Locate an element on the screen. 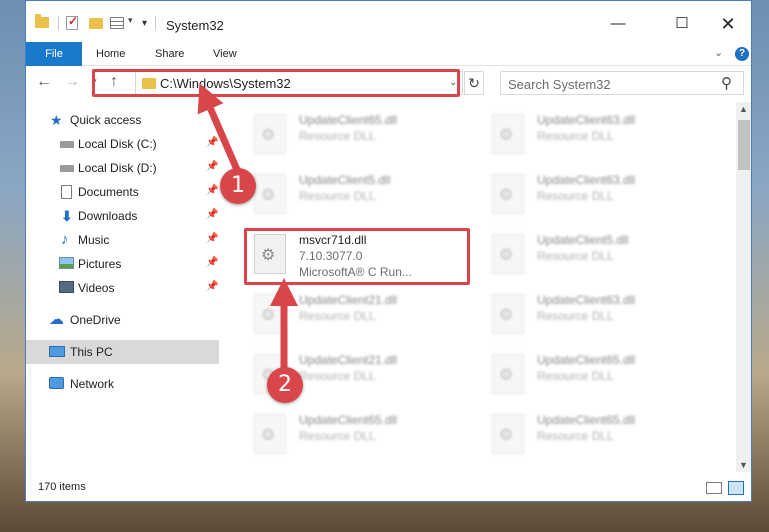 This screenshot has width=769, height=532. ribbon: File Home Share View ⌄ ? is located at coordinates (388, 54).